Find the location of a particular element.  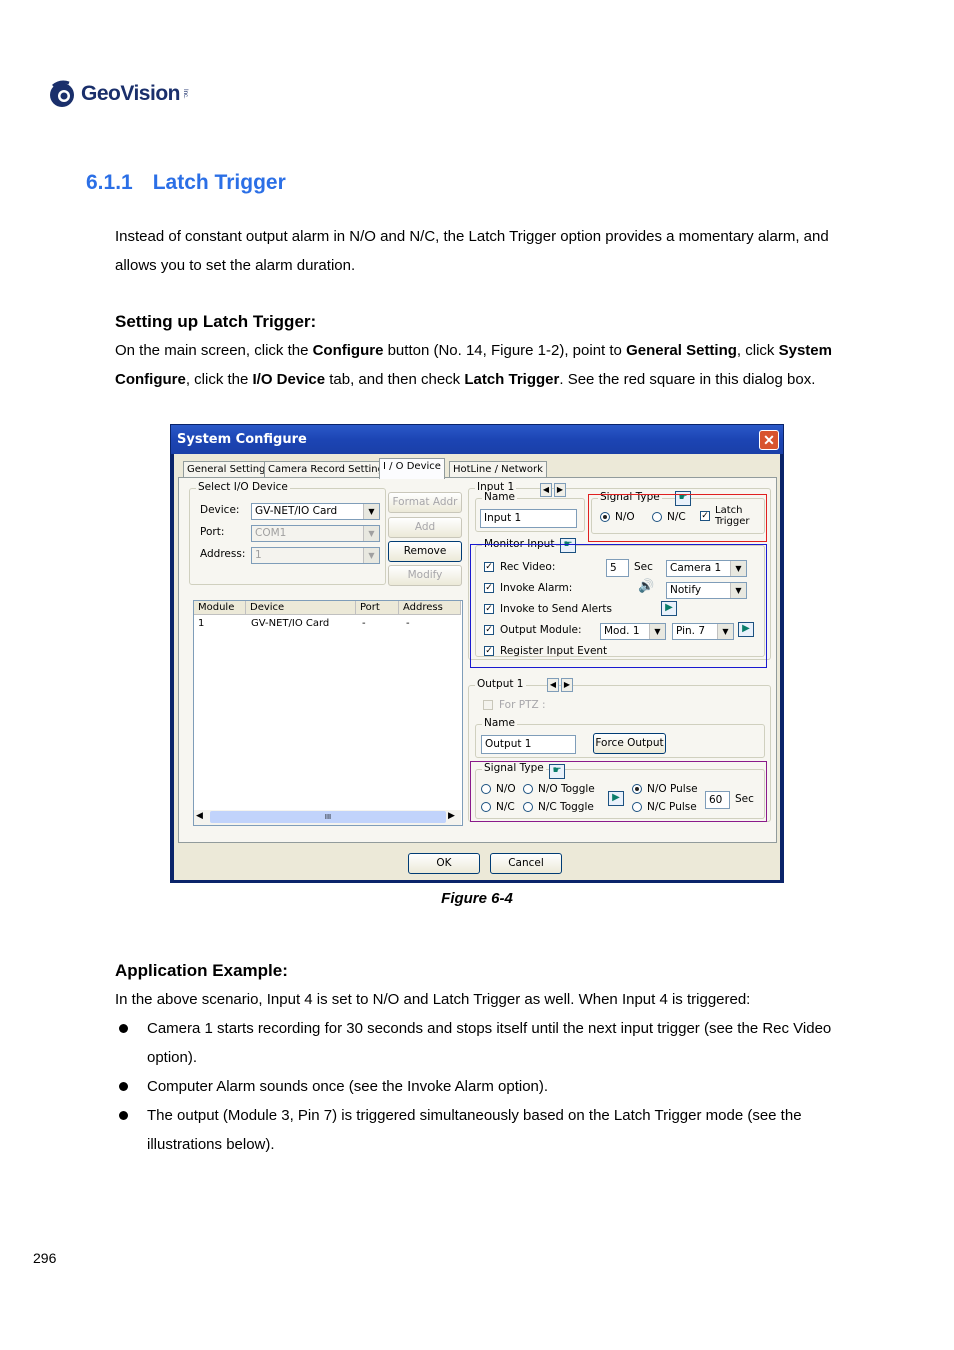

section-number: 6.1.1 is located at coordinates (109, 182).